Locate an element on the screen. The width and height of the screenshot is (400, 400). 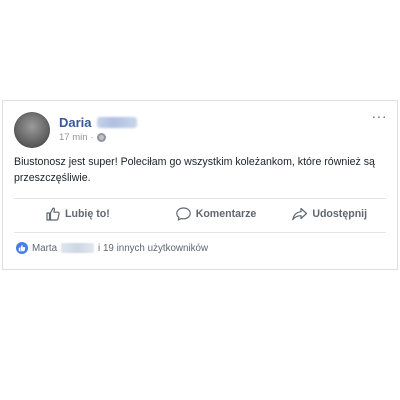
post-timestamp: 17 min is located at coordinates (73, 137).